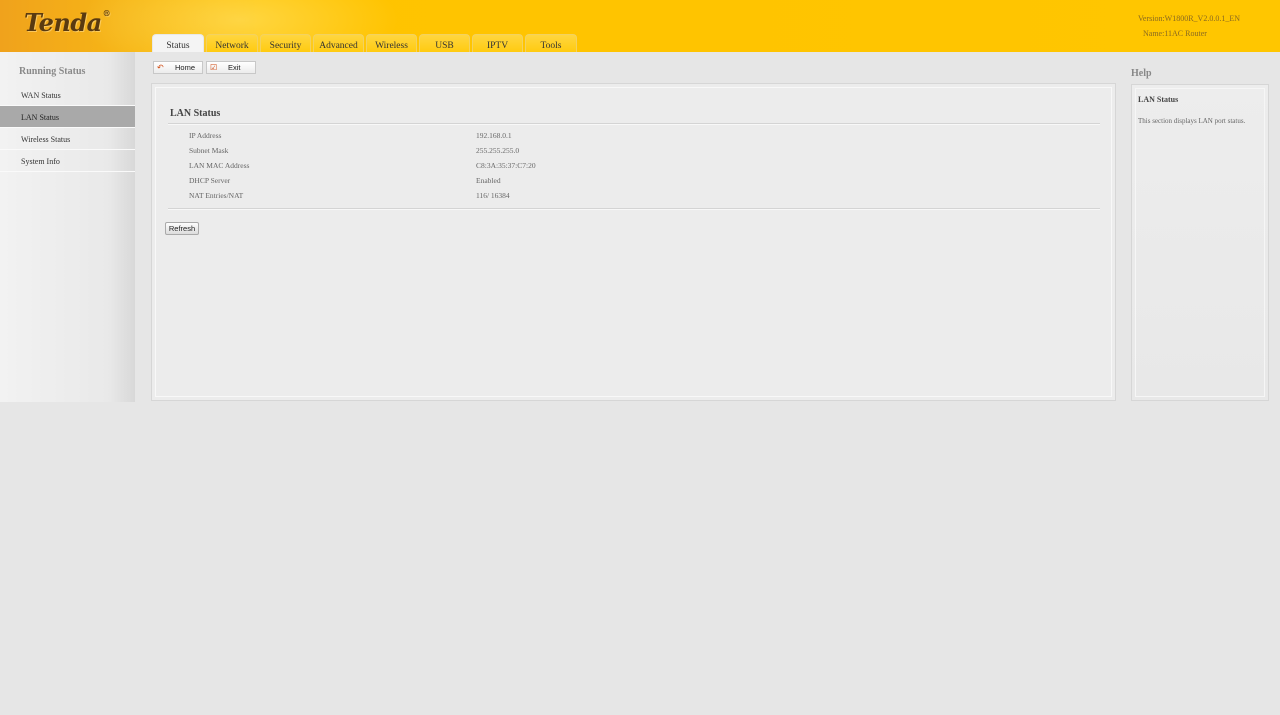  Describe the element at coordinates (551, 43) in the screenshot. I see `tab-tools: Tools` at that location.